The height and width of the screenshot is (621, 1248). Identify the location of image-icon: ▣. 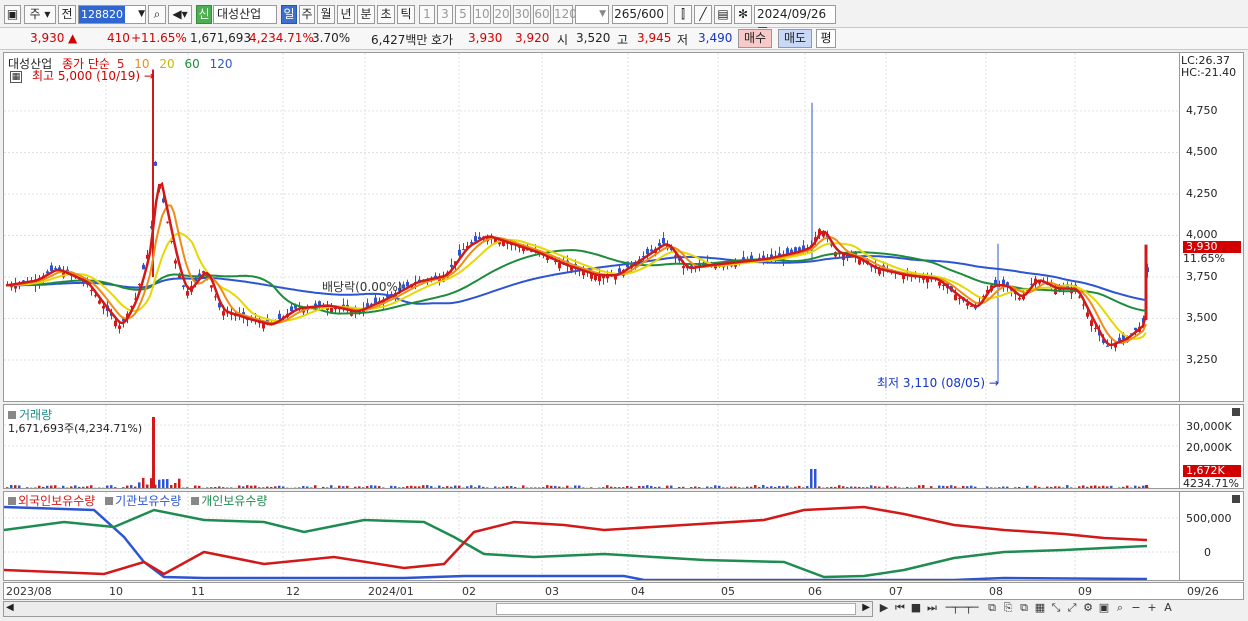
(1104, 607).